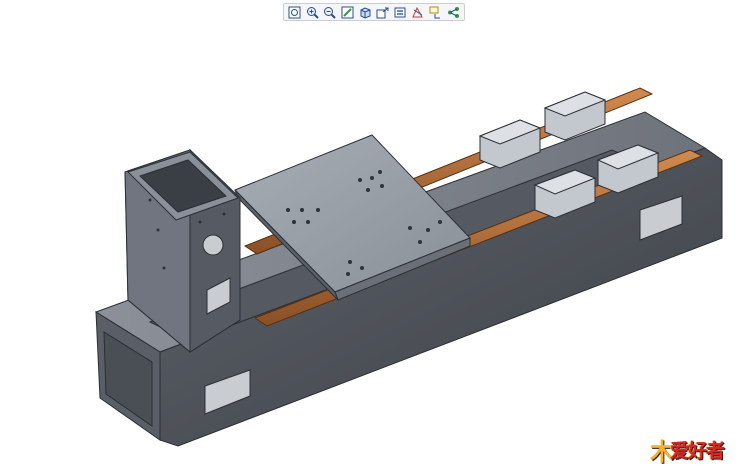  I want to click on watermark-text: 爱好者, so click(697, 451).